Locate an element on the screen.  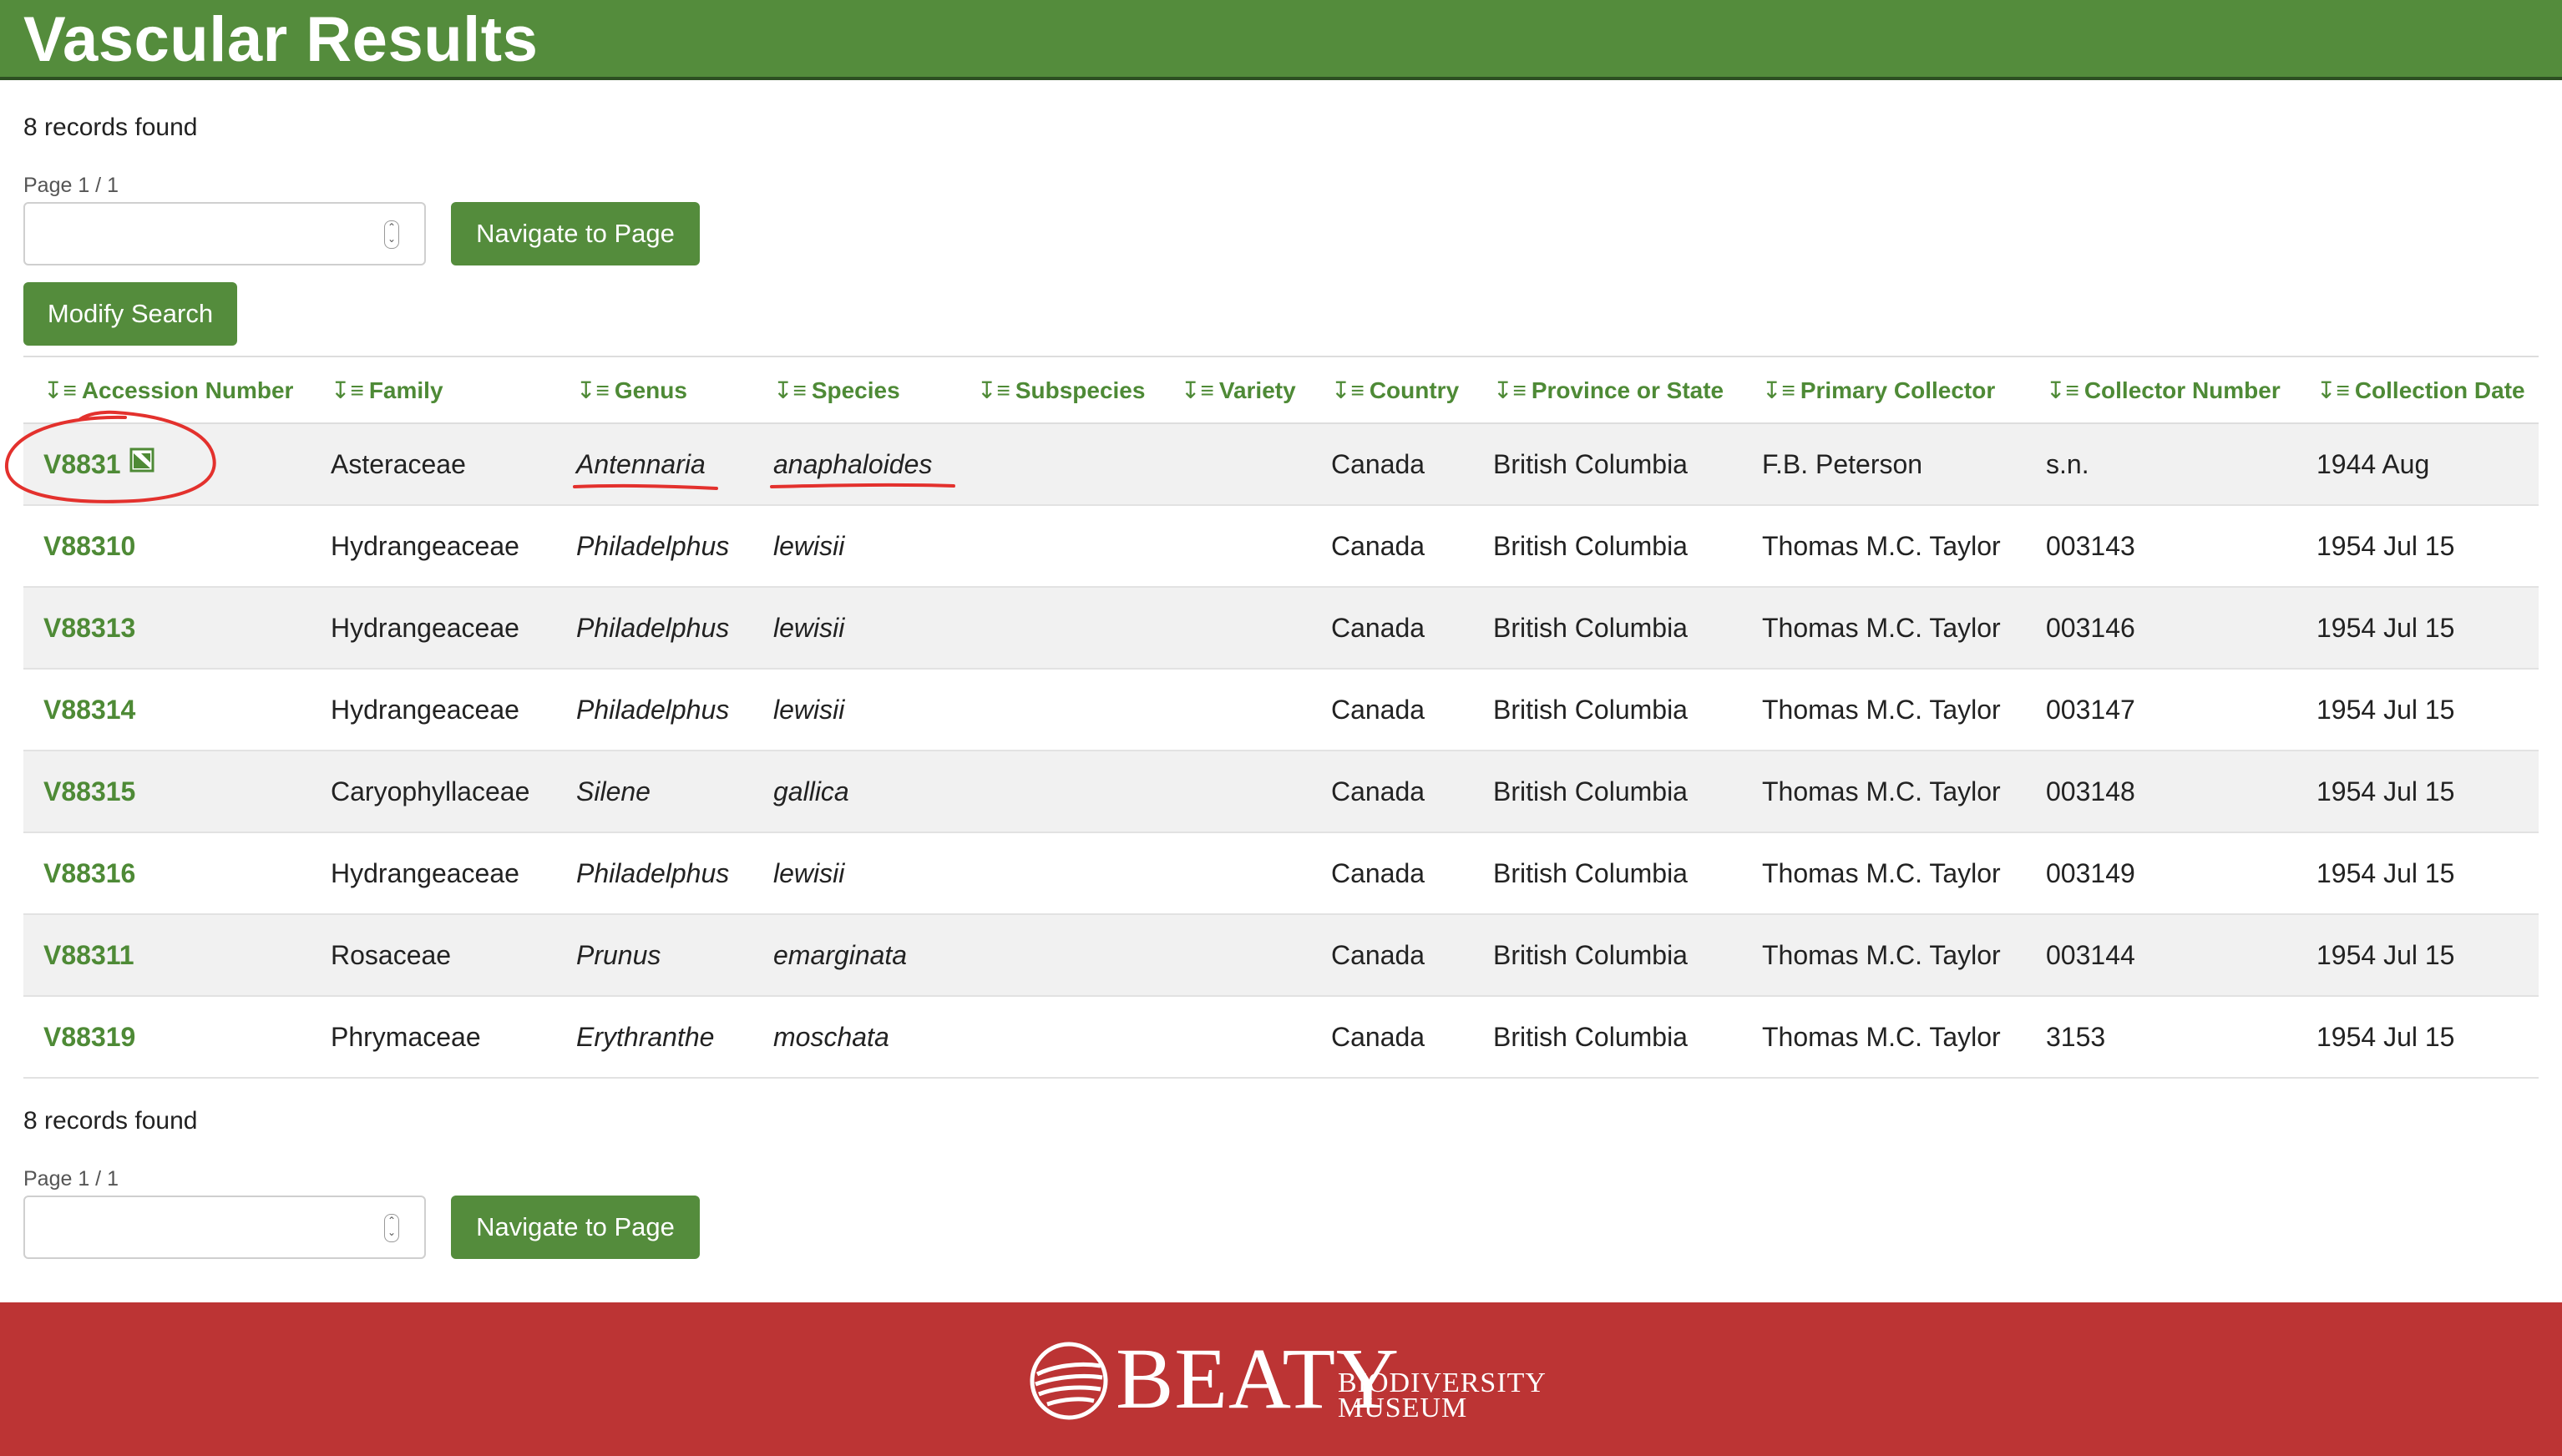
accession-link: V8831 is located at coordinates (82, 464).